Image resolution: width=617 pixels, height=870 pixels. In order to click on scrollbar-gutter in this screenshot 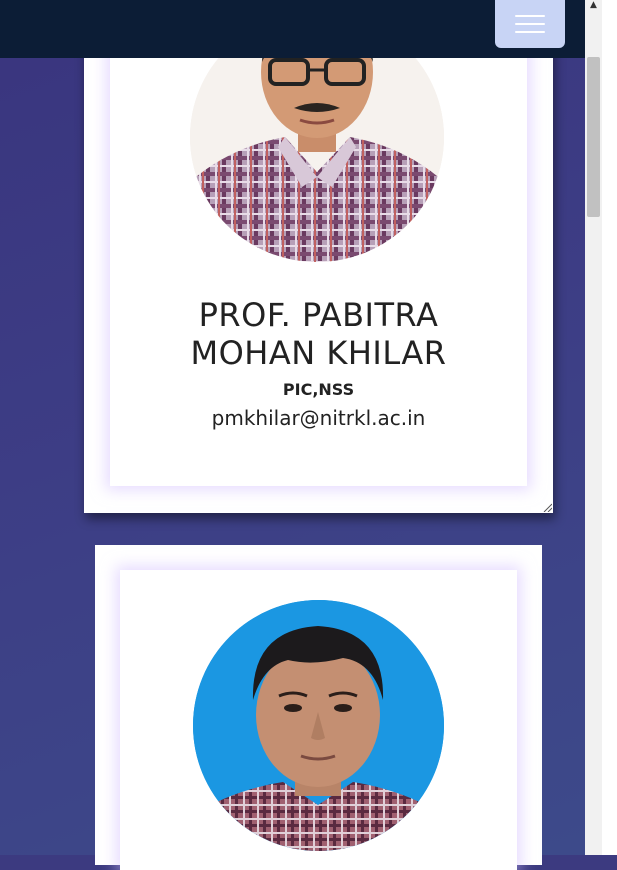, I will do `click(609, 427)`.